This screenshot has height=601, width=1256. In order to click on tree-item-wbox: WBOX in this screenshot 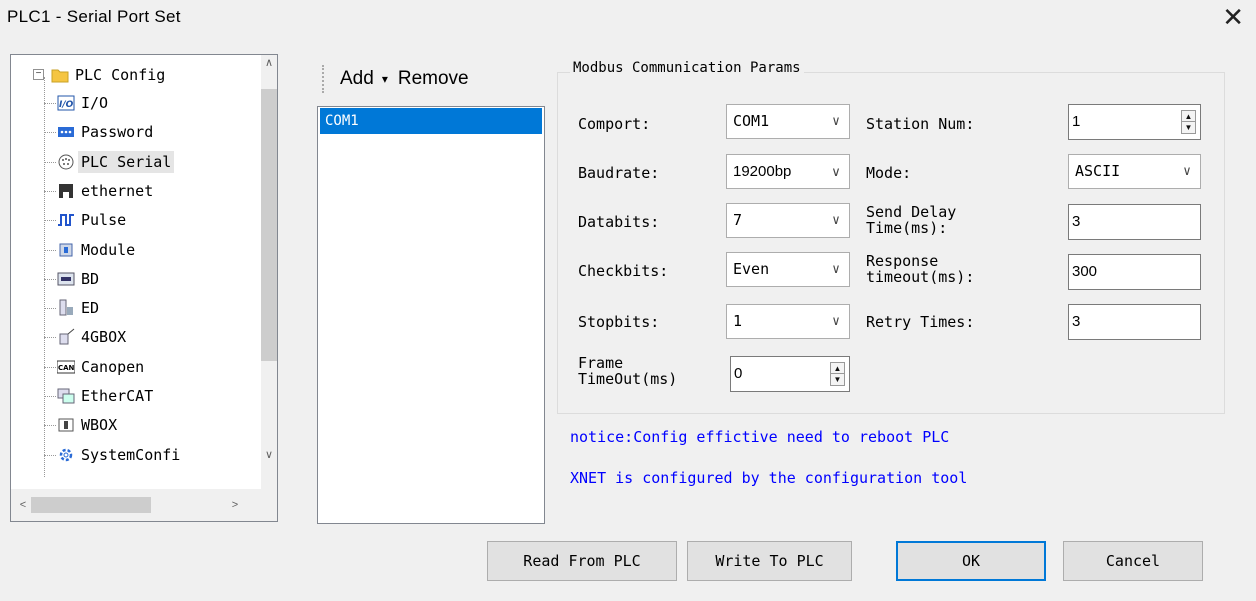, I will do `click(88, 425)`.